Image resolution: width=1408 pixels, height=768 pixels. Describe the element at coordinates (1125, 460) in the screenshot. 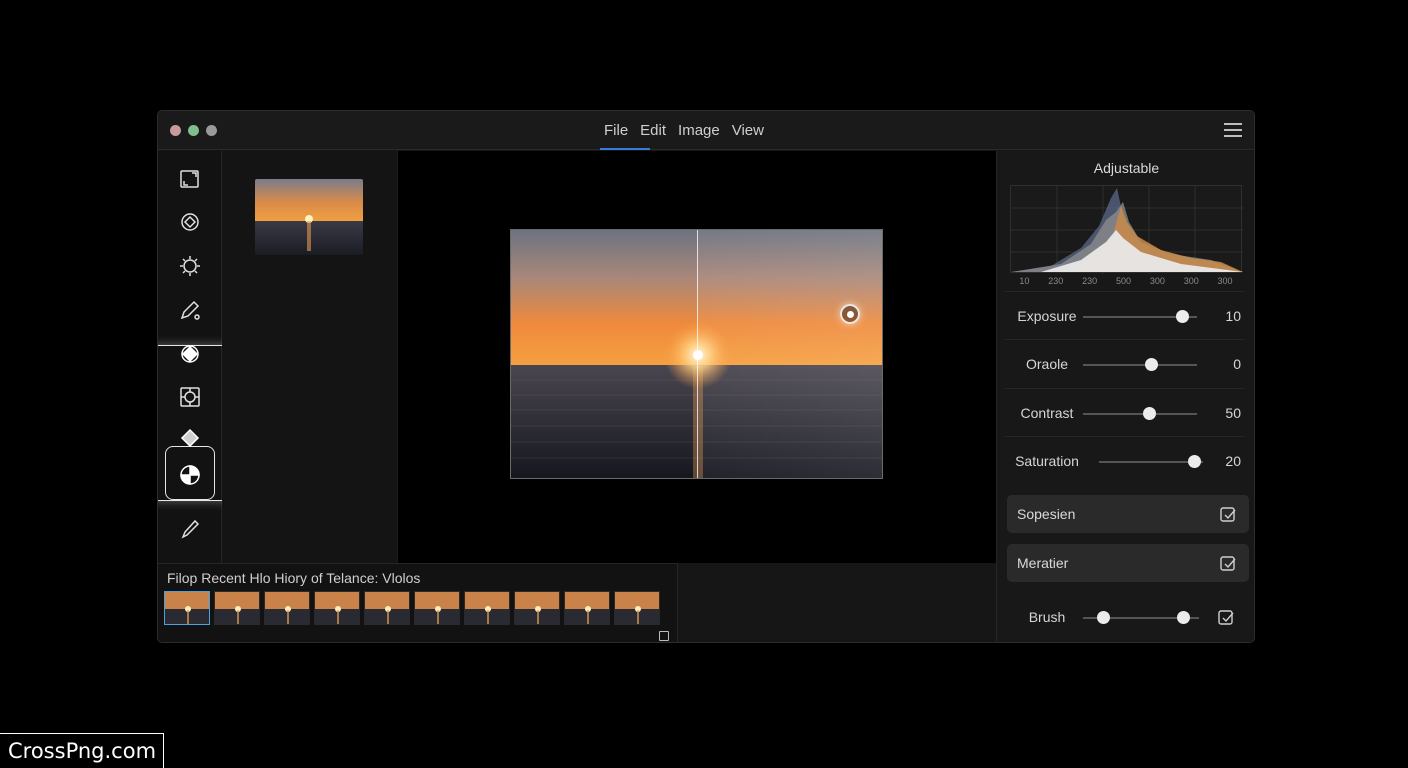

I see `slider-row-saturation: Saturation 20` at that location.